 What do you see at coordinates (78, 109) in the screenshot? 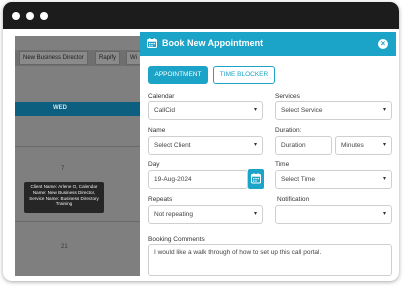
I see `day-header: WED` at bounding box center [78, 109].